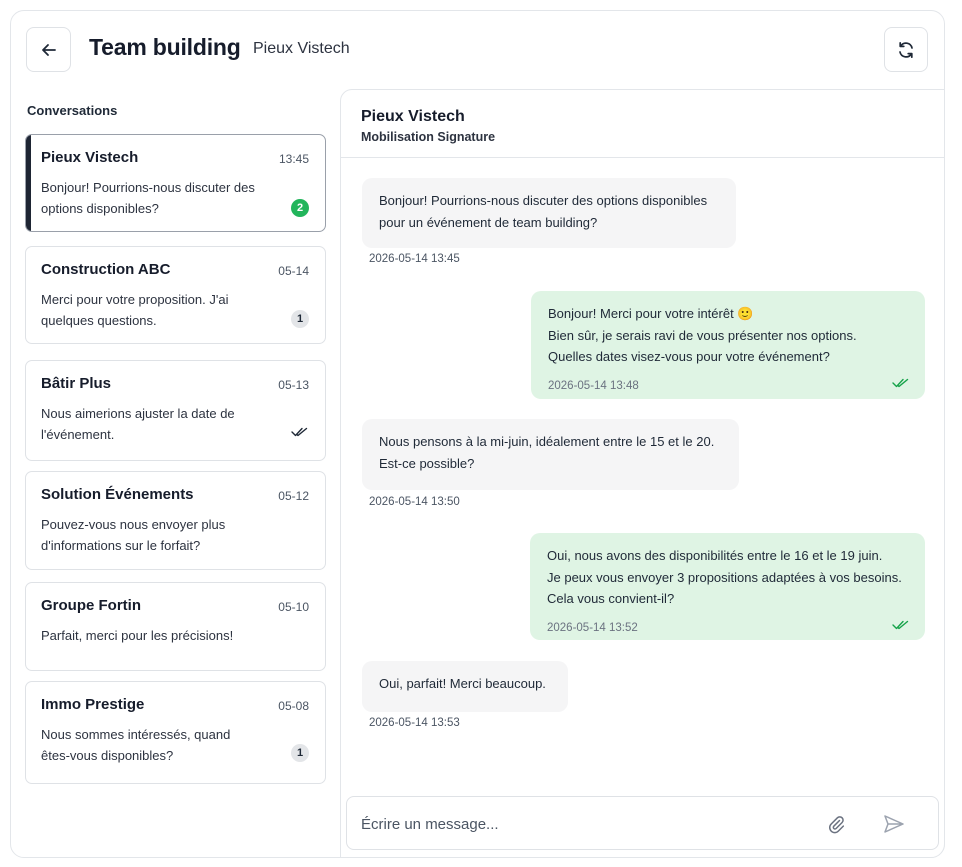 Image resolution: width=962 pixels, height=867 pixels. Describe the element at coordinates (462, 683) in the screenshot. I see `message-line: Oui, parfait! Merci beaucoup.` at that location.